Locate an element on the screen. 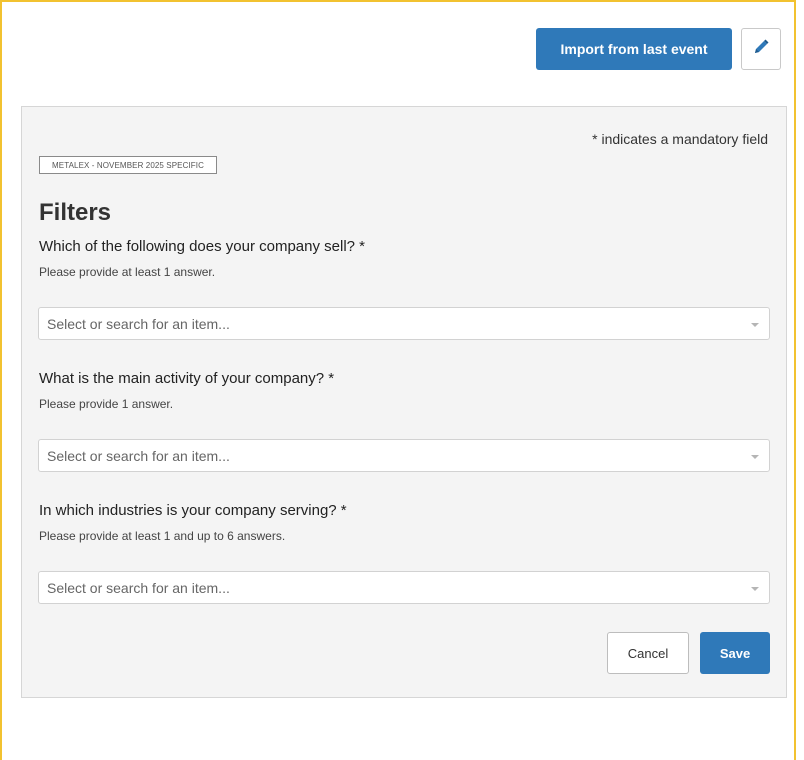 This screenshot has height=760, width=804. pencil-icon is located at coordinates (761, 49).